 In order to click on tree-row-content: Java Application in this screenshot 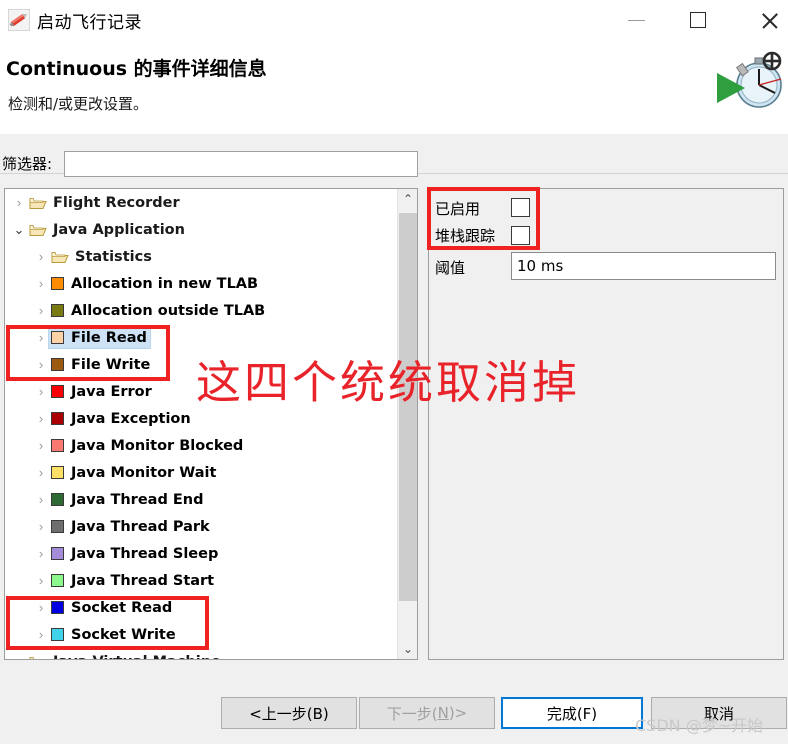, I will do `click(107, 230)`.